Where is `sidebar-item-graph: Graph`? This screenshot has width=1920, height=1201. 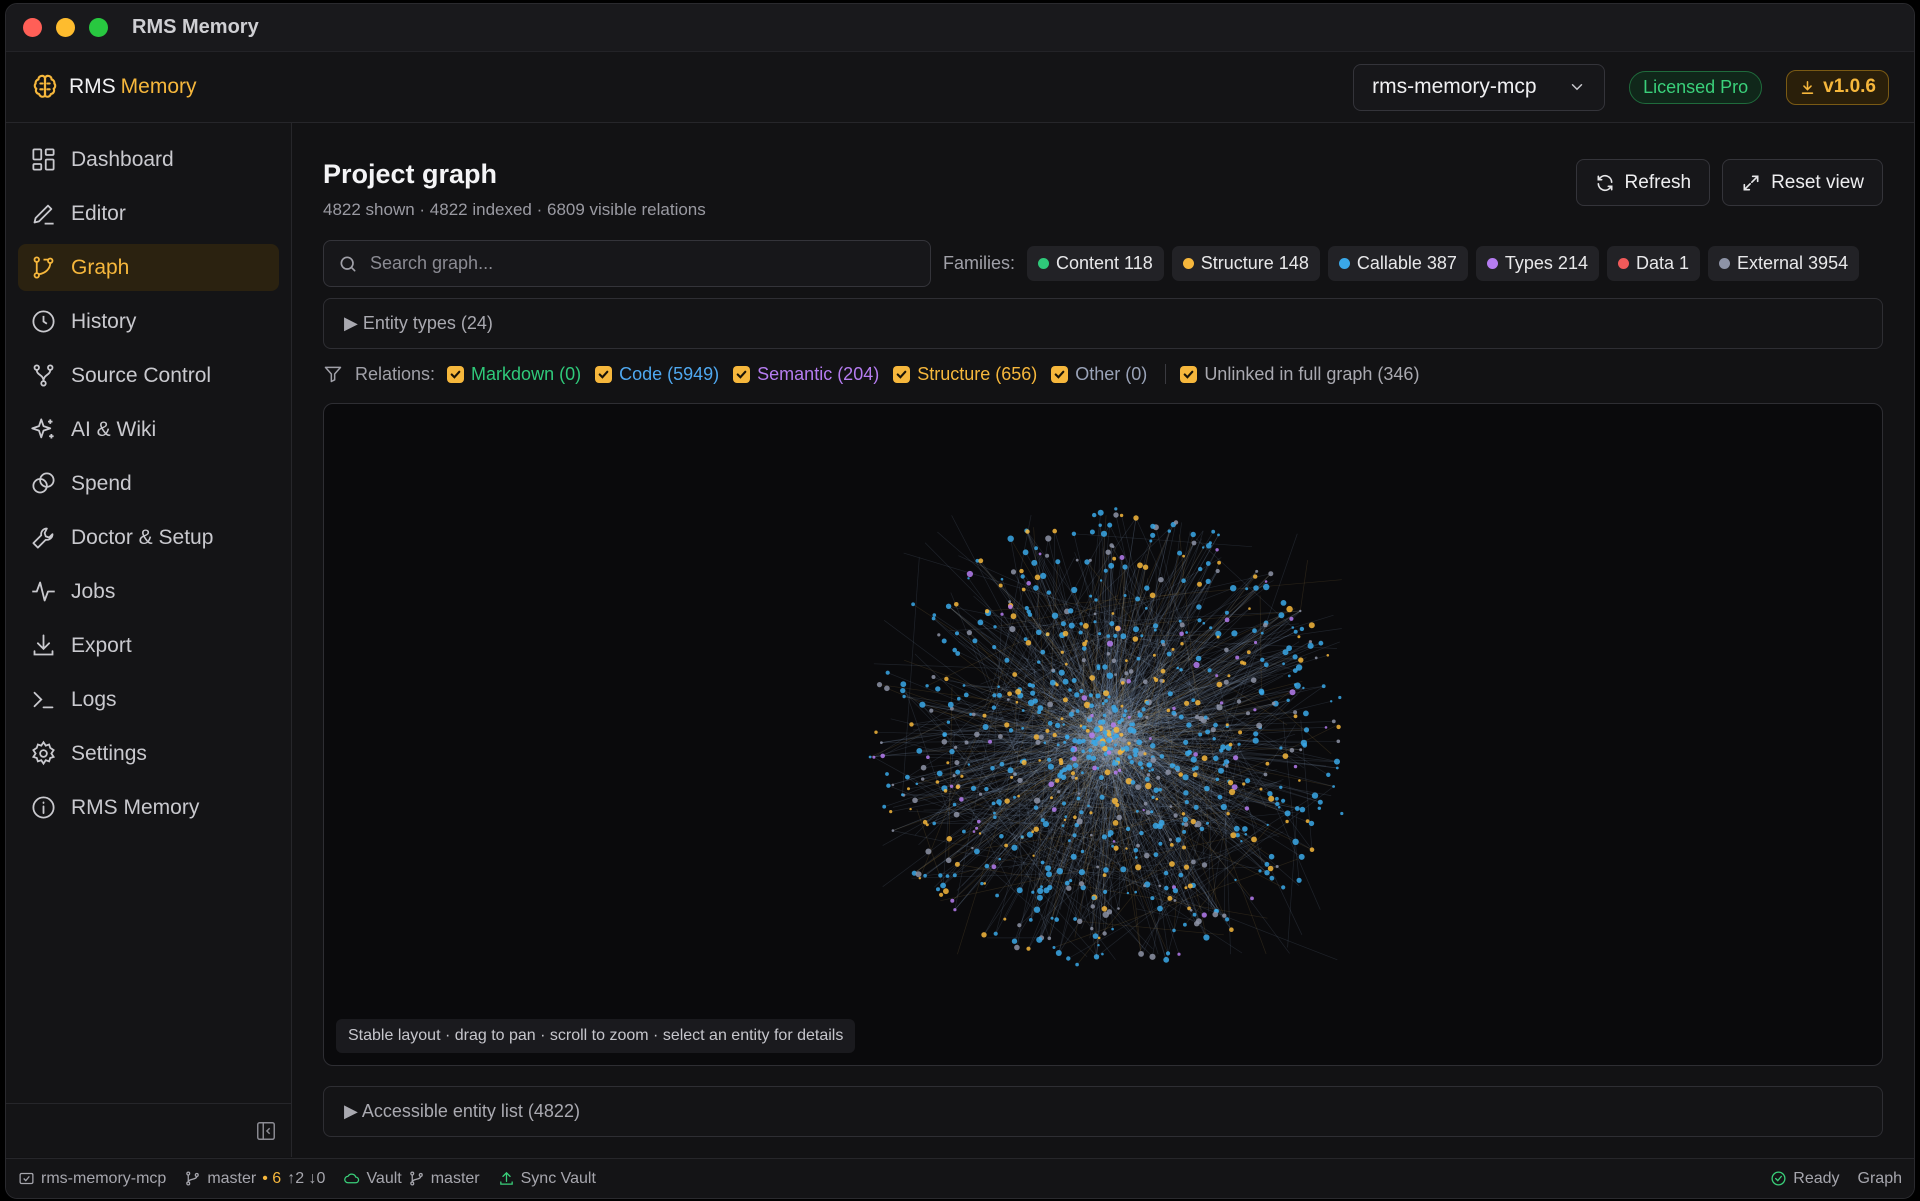 sidebar-item-graph: Graph is located at coordinates (148, 267).